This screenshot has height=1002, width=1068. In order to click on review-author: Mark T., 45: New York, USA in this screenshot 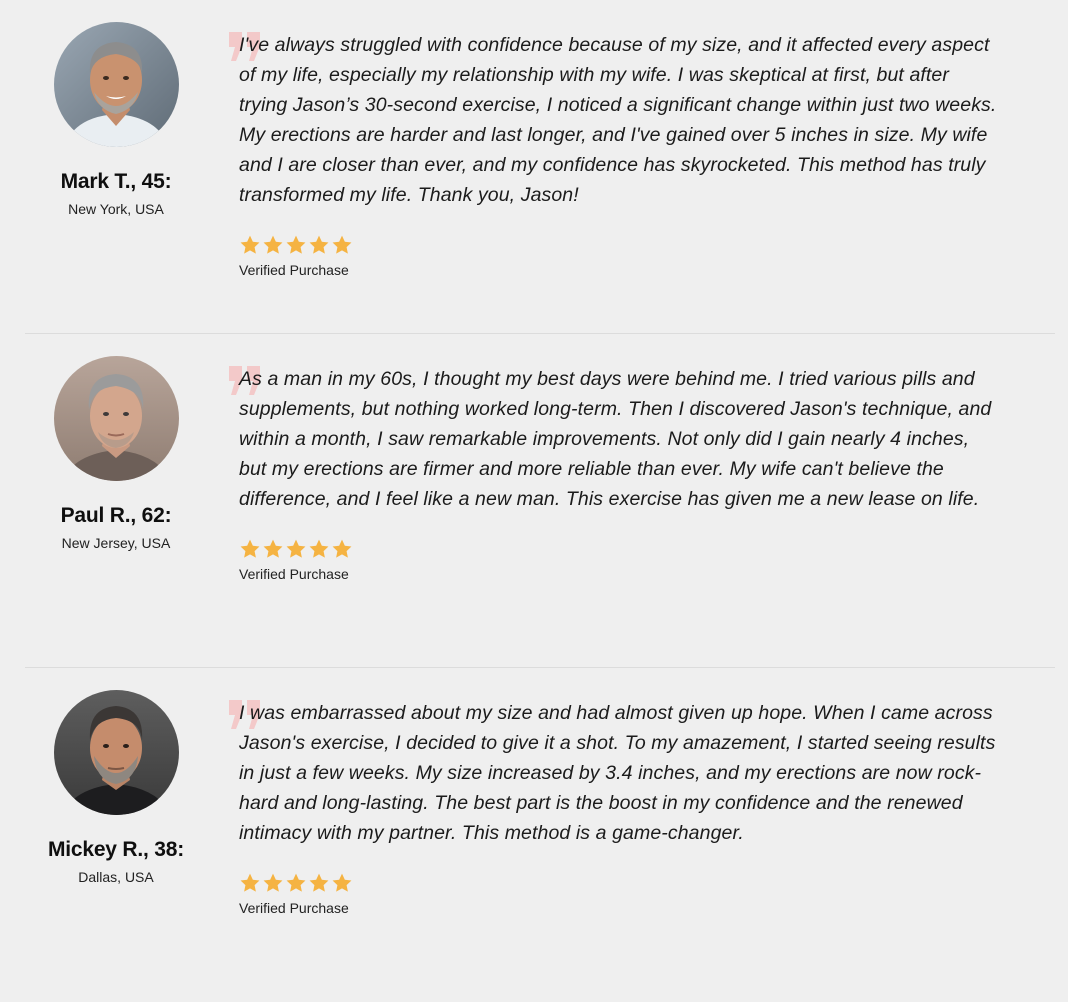, I will do `click(116, 120)`.